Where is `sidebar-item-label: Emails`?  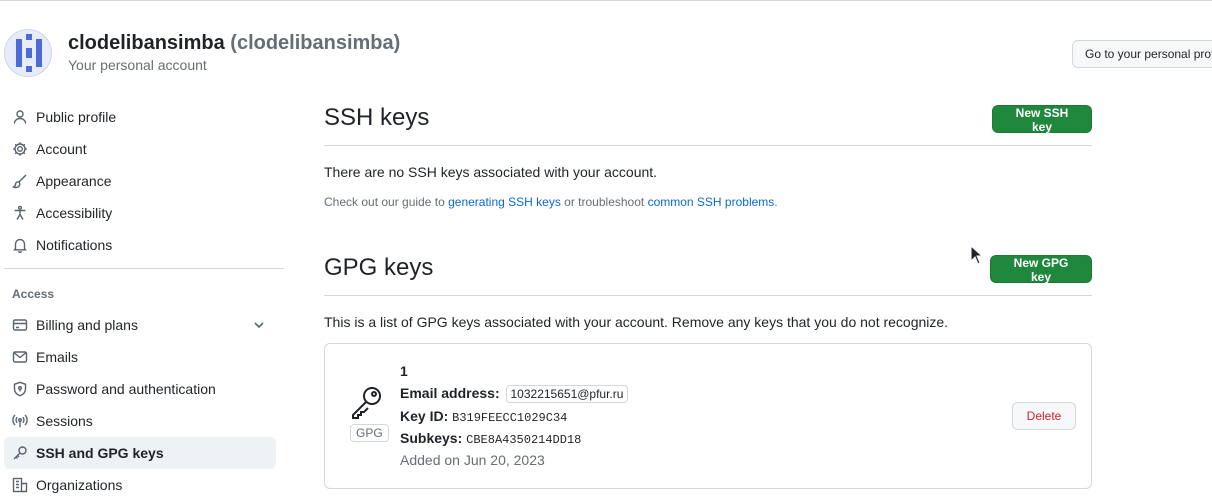 sidebar-item-label: Emails is located at coordinates (57, 357).